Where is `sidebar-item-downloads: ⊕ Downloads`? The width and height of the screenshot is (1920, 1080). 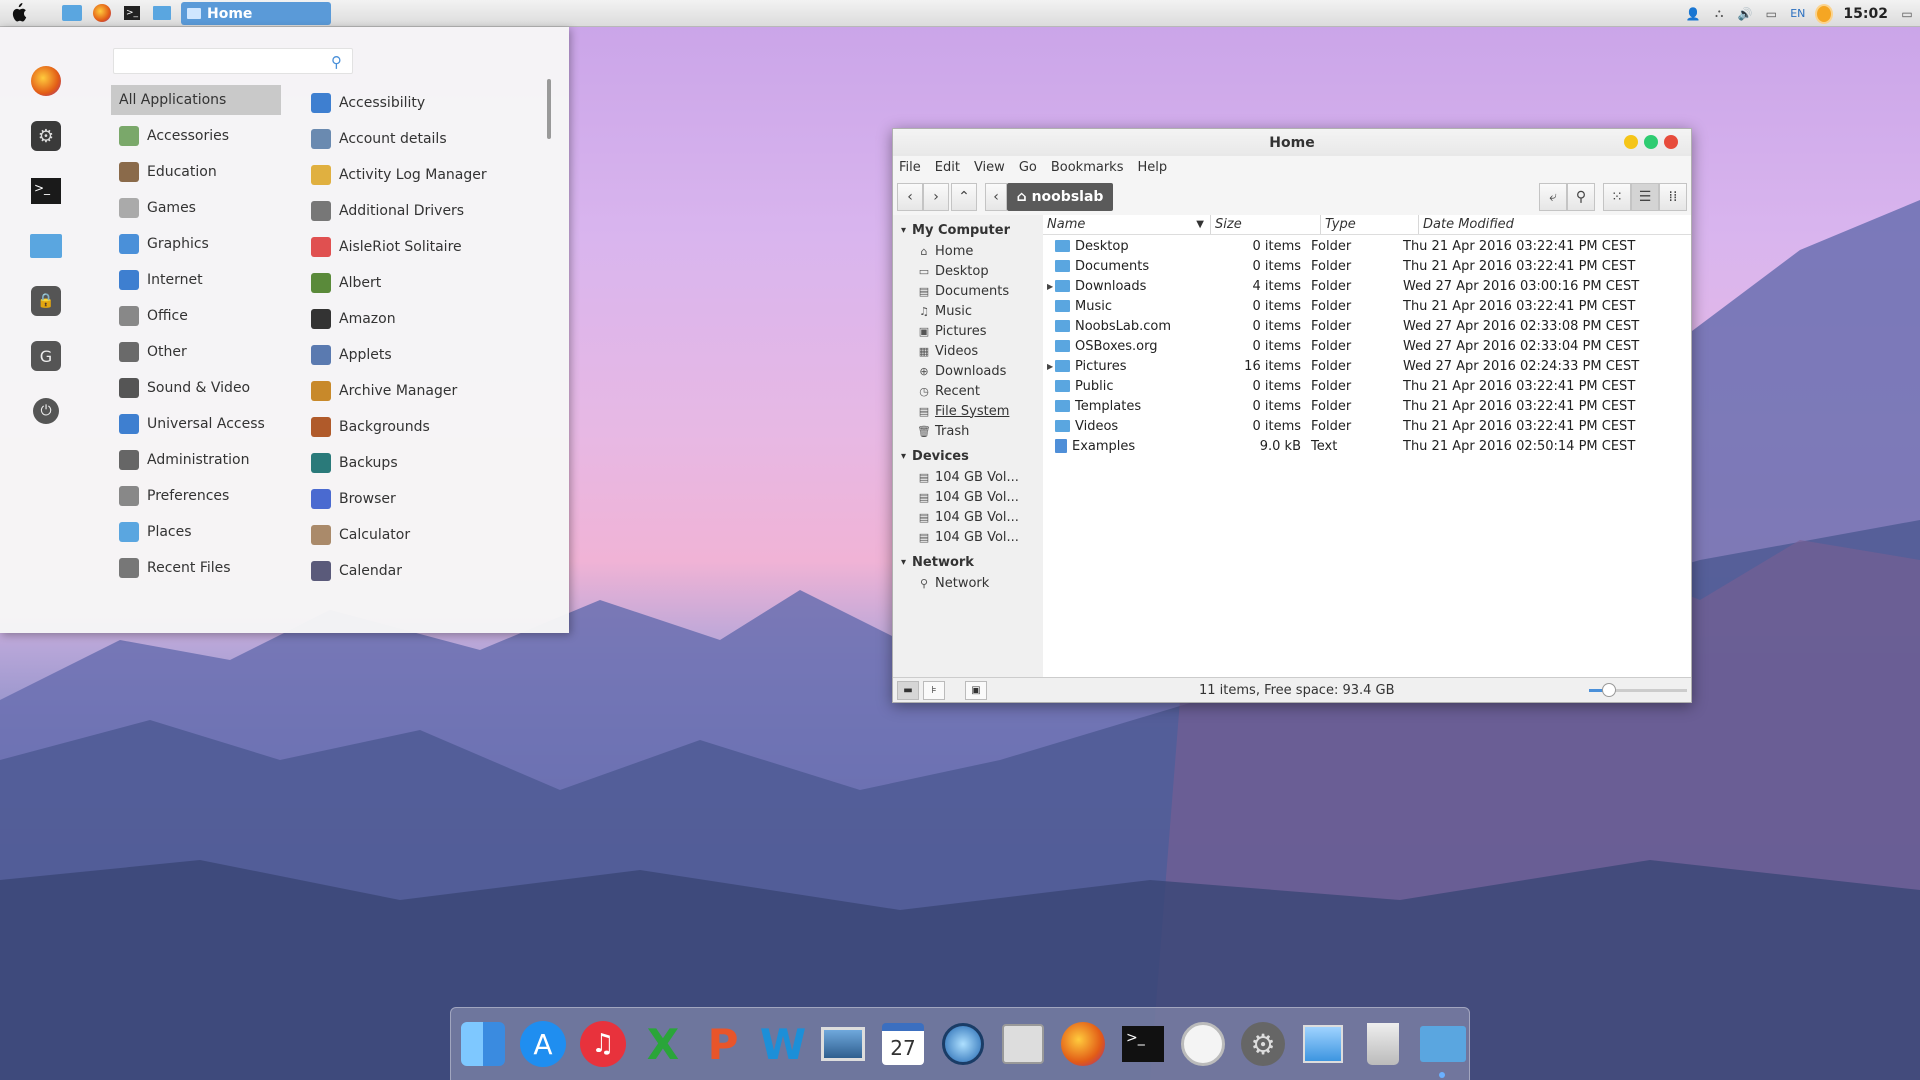 sidebar-item-downloads: ⊕ Downloads is located at coordinates (968, 371).